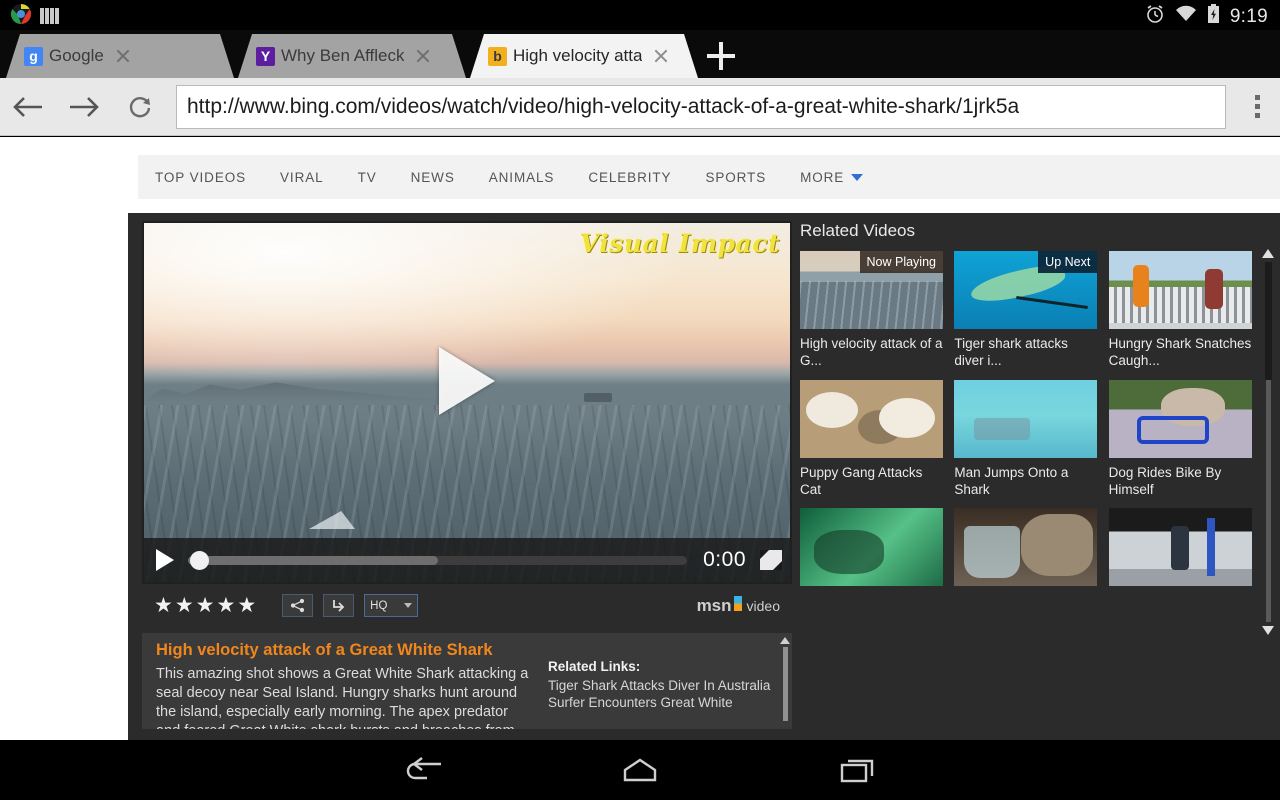 This screenshot has height=800, width=1280. I want to click on back-arrow-icon, so click(28, 107).